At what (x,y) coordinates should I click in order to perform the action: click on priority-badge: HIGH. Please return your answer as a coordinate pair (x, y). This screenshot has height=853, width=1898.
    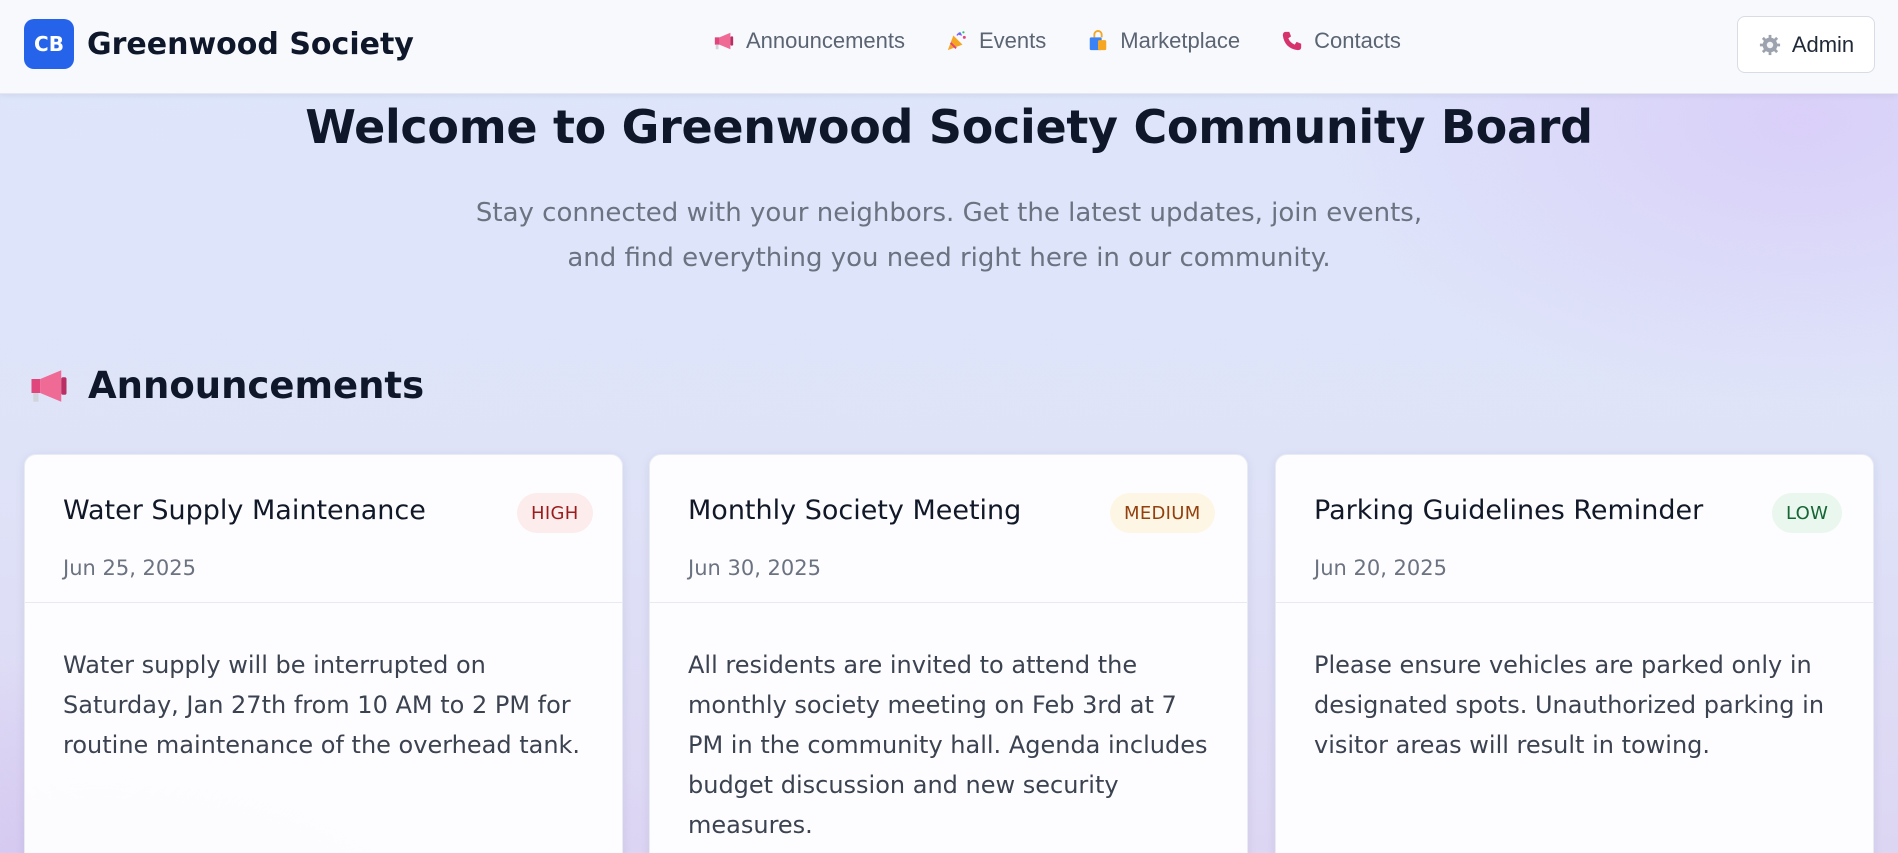
    Looking at the image, I should click on (555, 513).